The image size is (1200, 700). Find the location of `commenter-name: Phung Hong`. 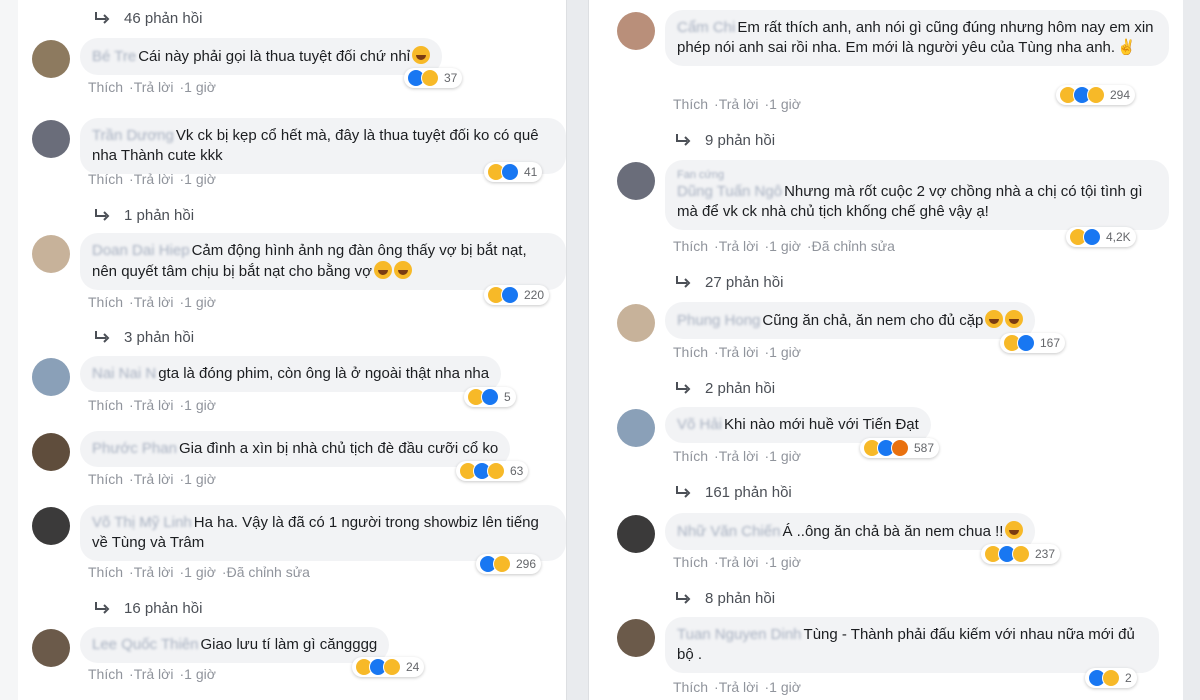

commenter-name: Phung Hong is located at coordinates (718, 320).